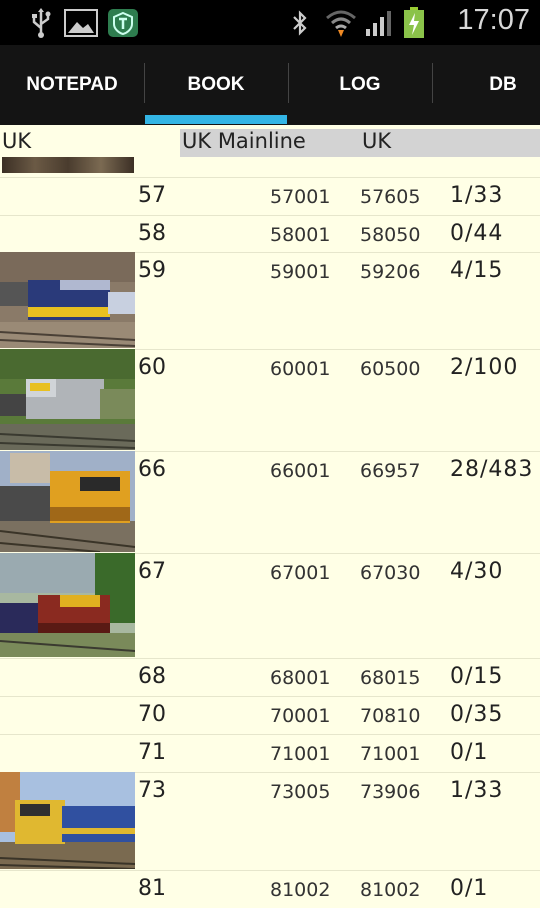 This screenshot has width=540, height=908. Describe the element at coordinates (341, 23) in the screenshot. I see `wifi-icon` at that location.